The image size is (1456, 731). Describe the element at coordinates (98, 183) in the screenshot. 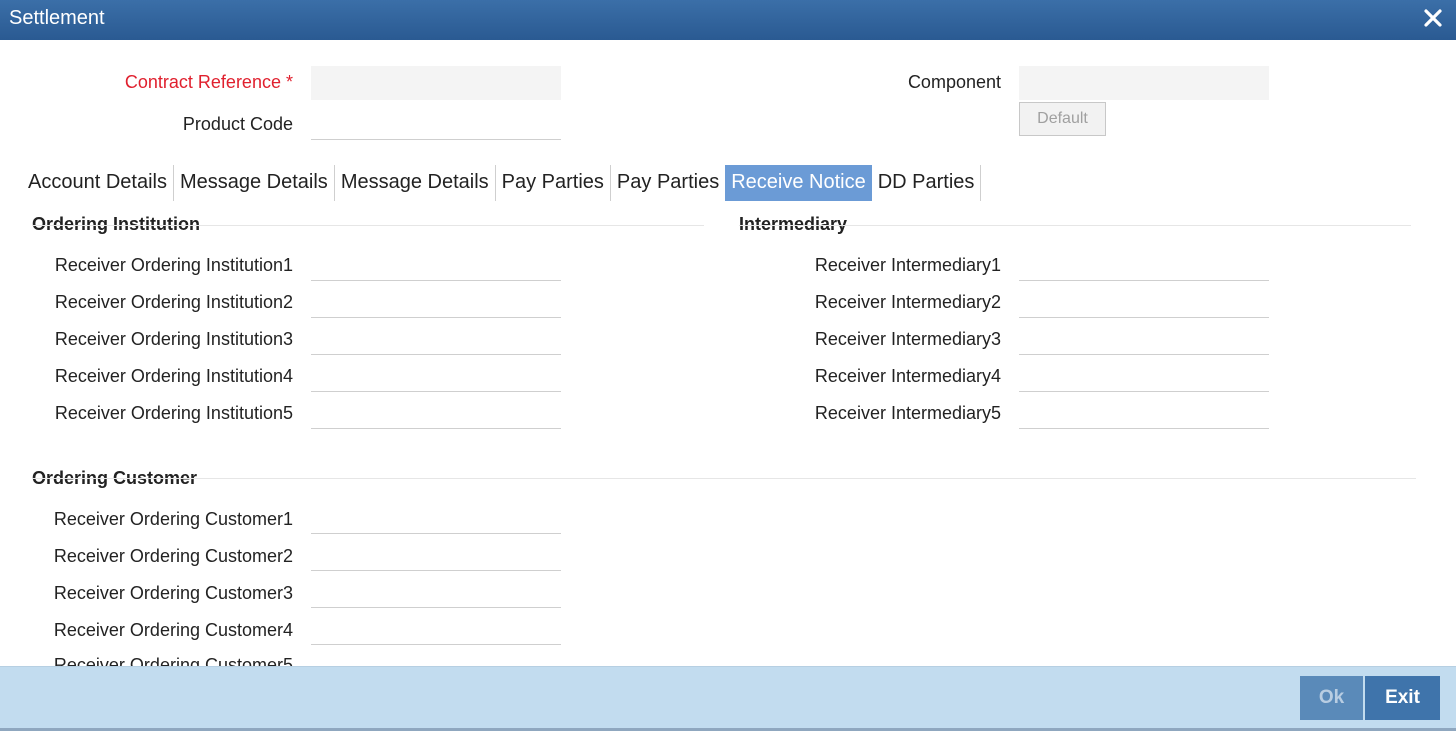

I see `tab-account-details: Account Details` at that location.